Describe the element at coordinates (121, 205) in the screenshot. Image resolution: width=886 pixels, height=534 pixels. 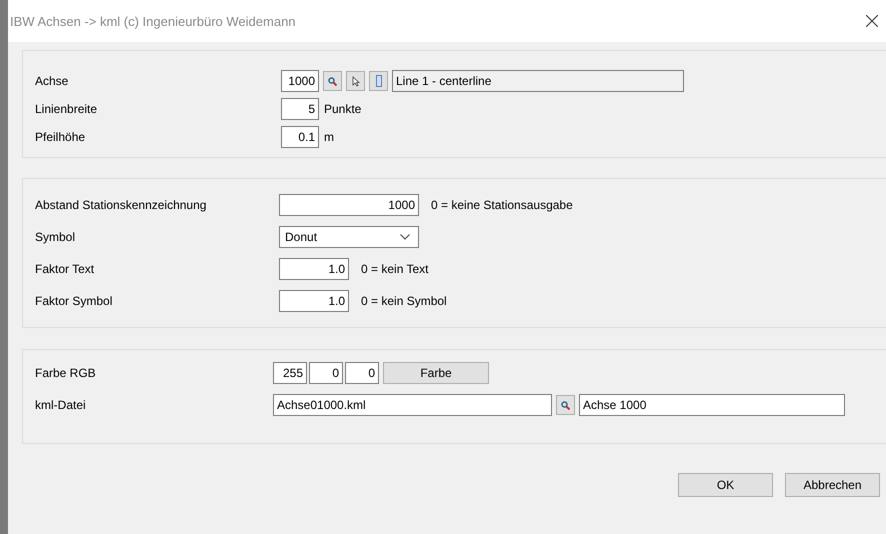
I see `field-label: Abstand Stationskennzeichnung` at that location.